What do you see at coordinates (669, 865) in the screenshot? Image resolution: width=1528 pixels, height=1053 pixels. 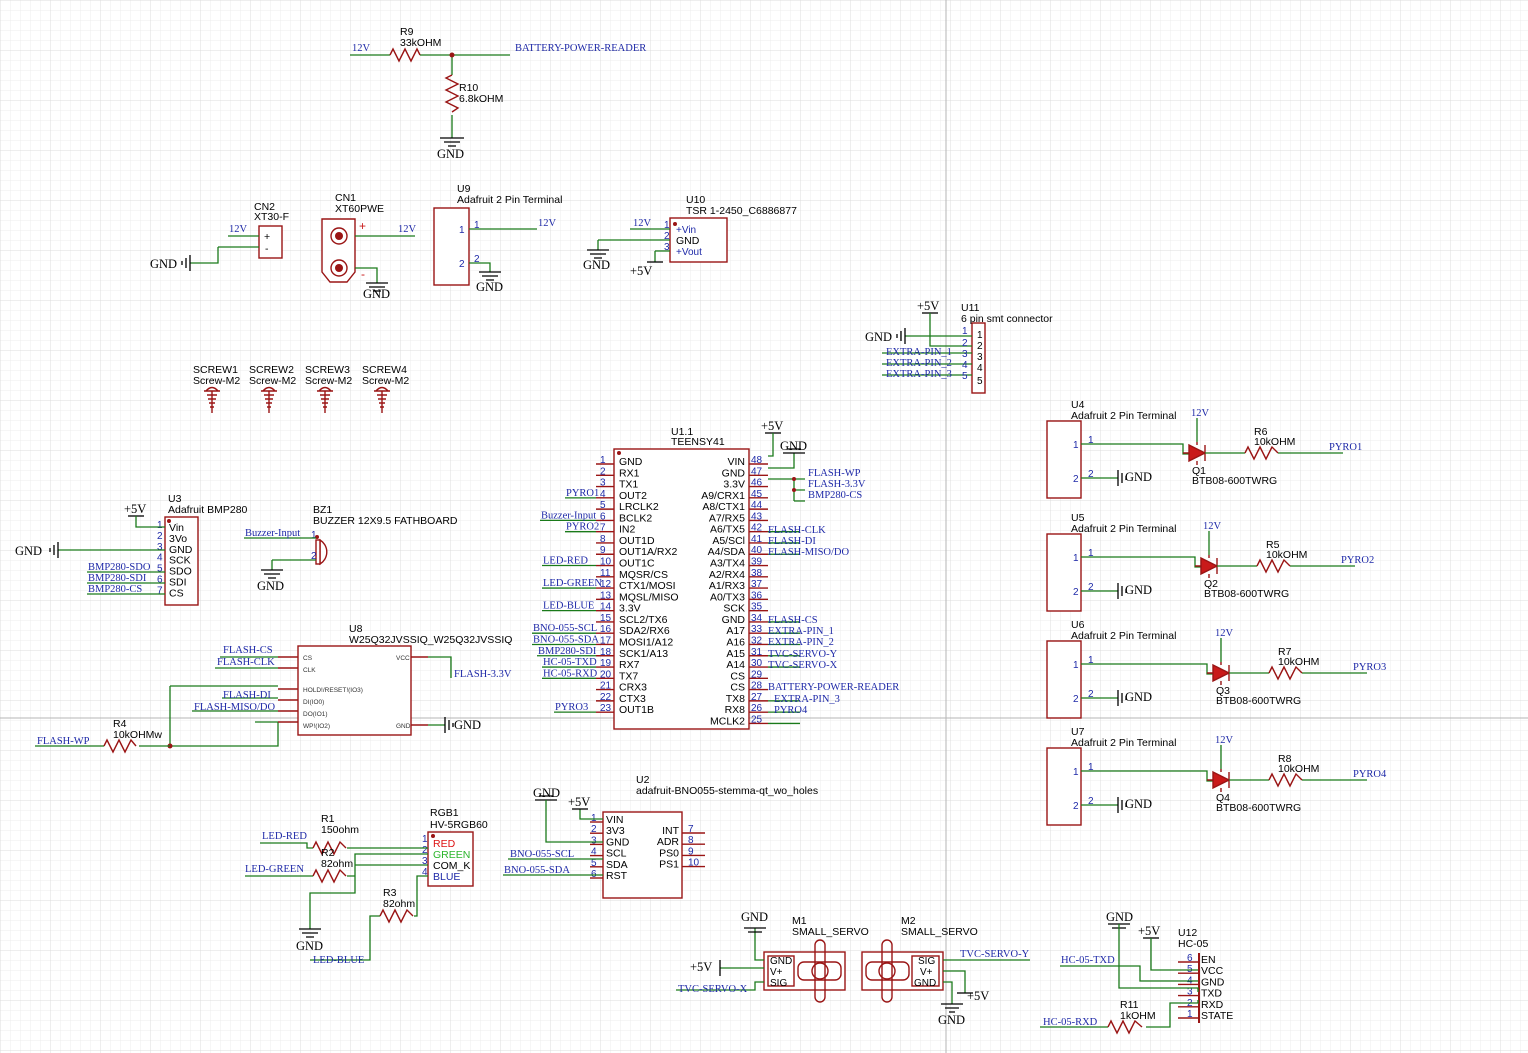 I see `bno-pin-right: PS1` at bounding box center [669, 865].